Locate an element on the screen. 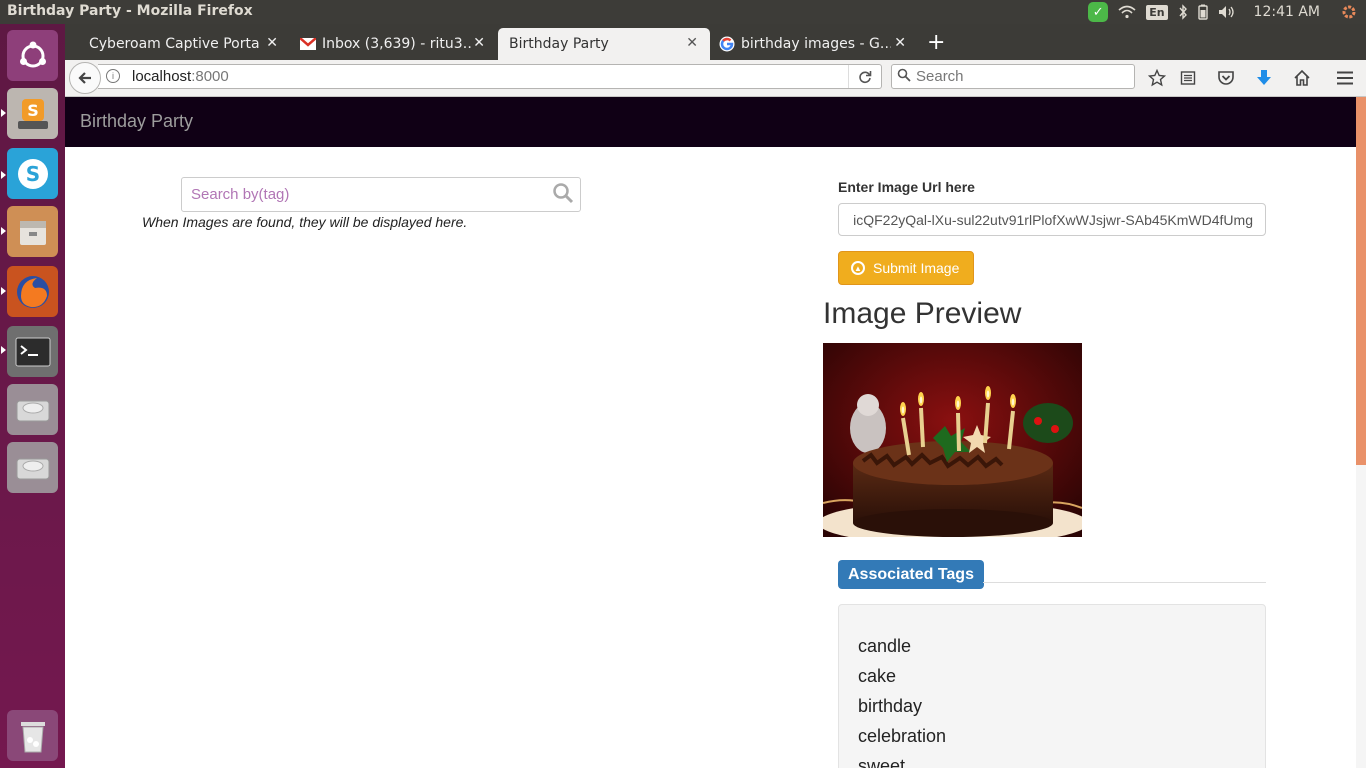  back-arrow-icon is located at coordinates (84, 78).